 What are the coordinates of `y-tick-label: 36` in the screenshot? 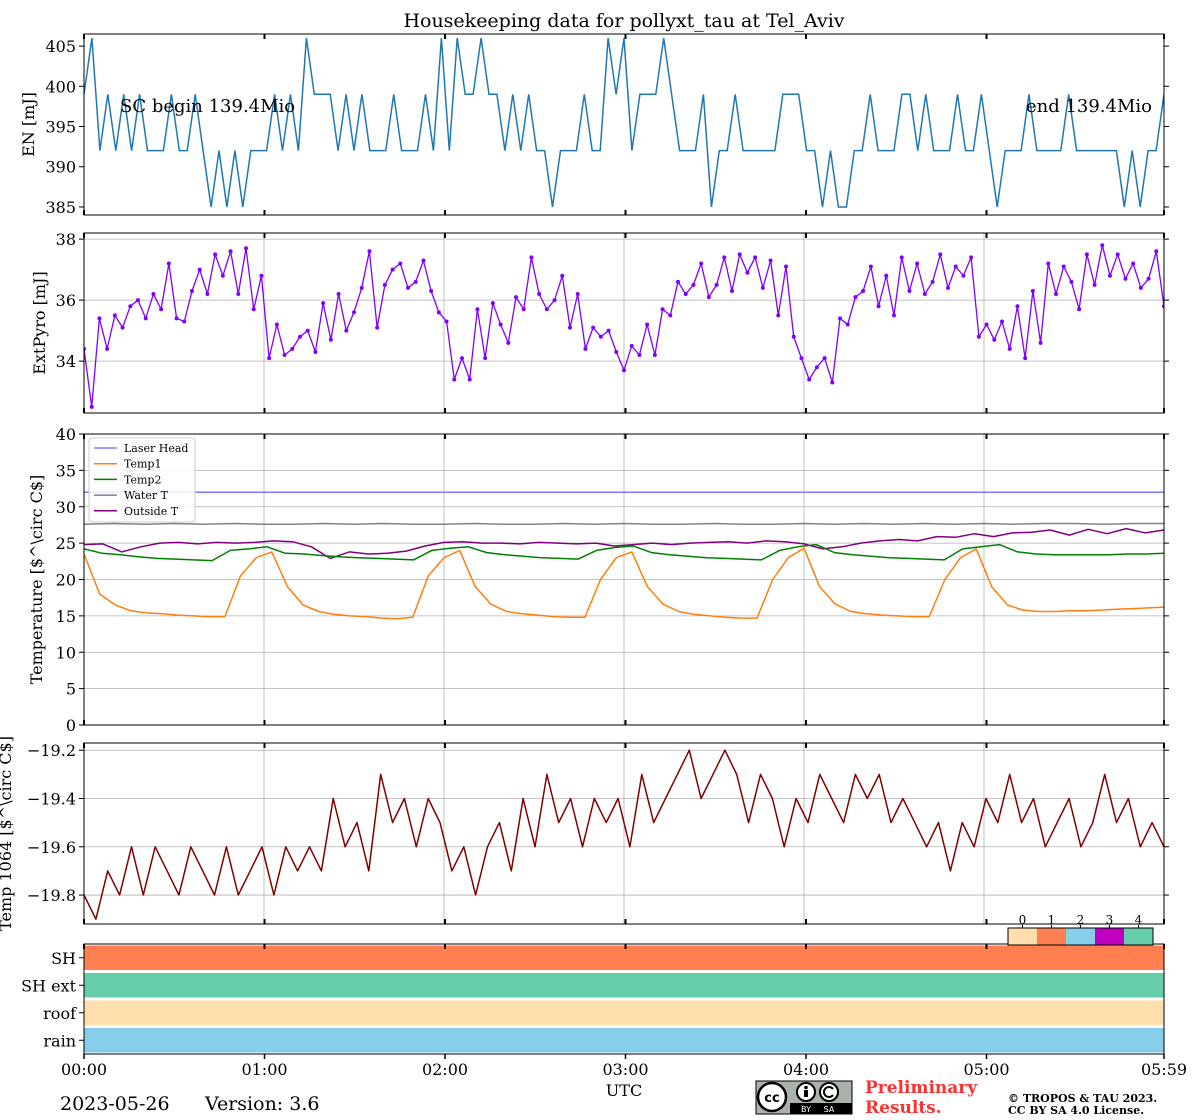 It's located at (66, 300).